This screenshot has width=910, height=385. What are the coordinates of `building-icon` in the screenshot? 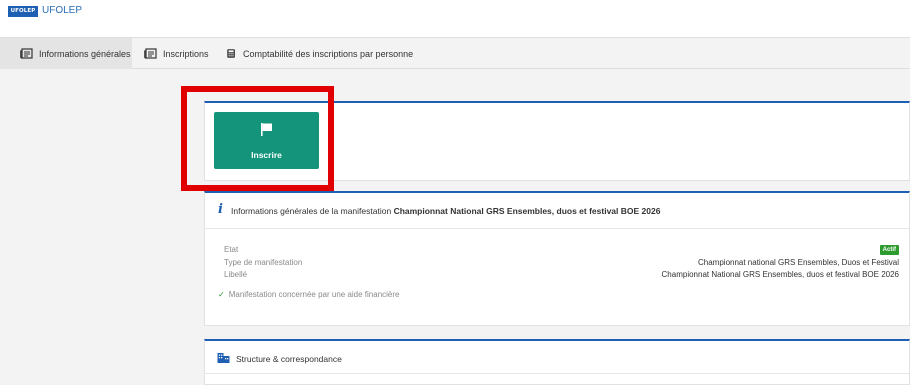 It's located at (223, 358).